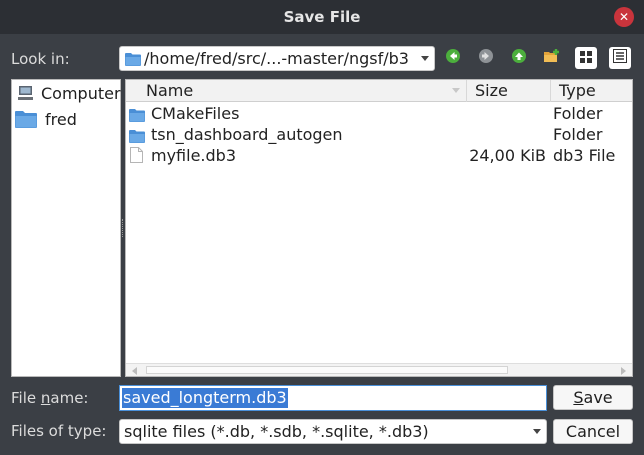 The height and width of the screenshot is (455, 644). Describe the element at coordinates (296, 91) in the screenshot. I see `column-header-name: Name` at that location.